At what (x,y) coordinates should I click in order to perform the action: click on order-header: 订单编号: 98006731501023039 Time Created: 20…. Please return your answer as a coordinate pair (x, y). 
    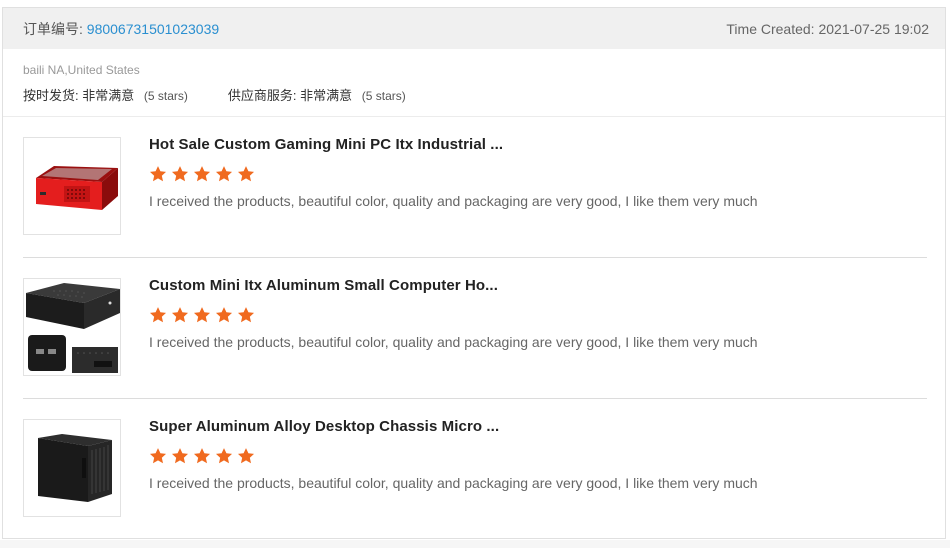
    Looking at the image, I should click on (474, 28).